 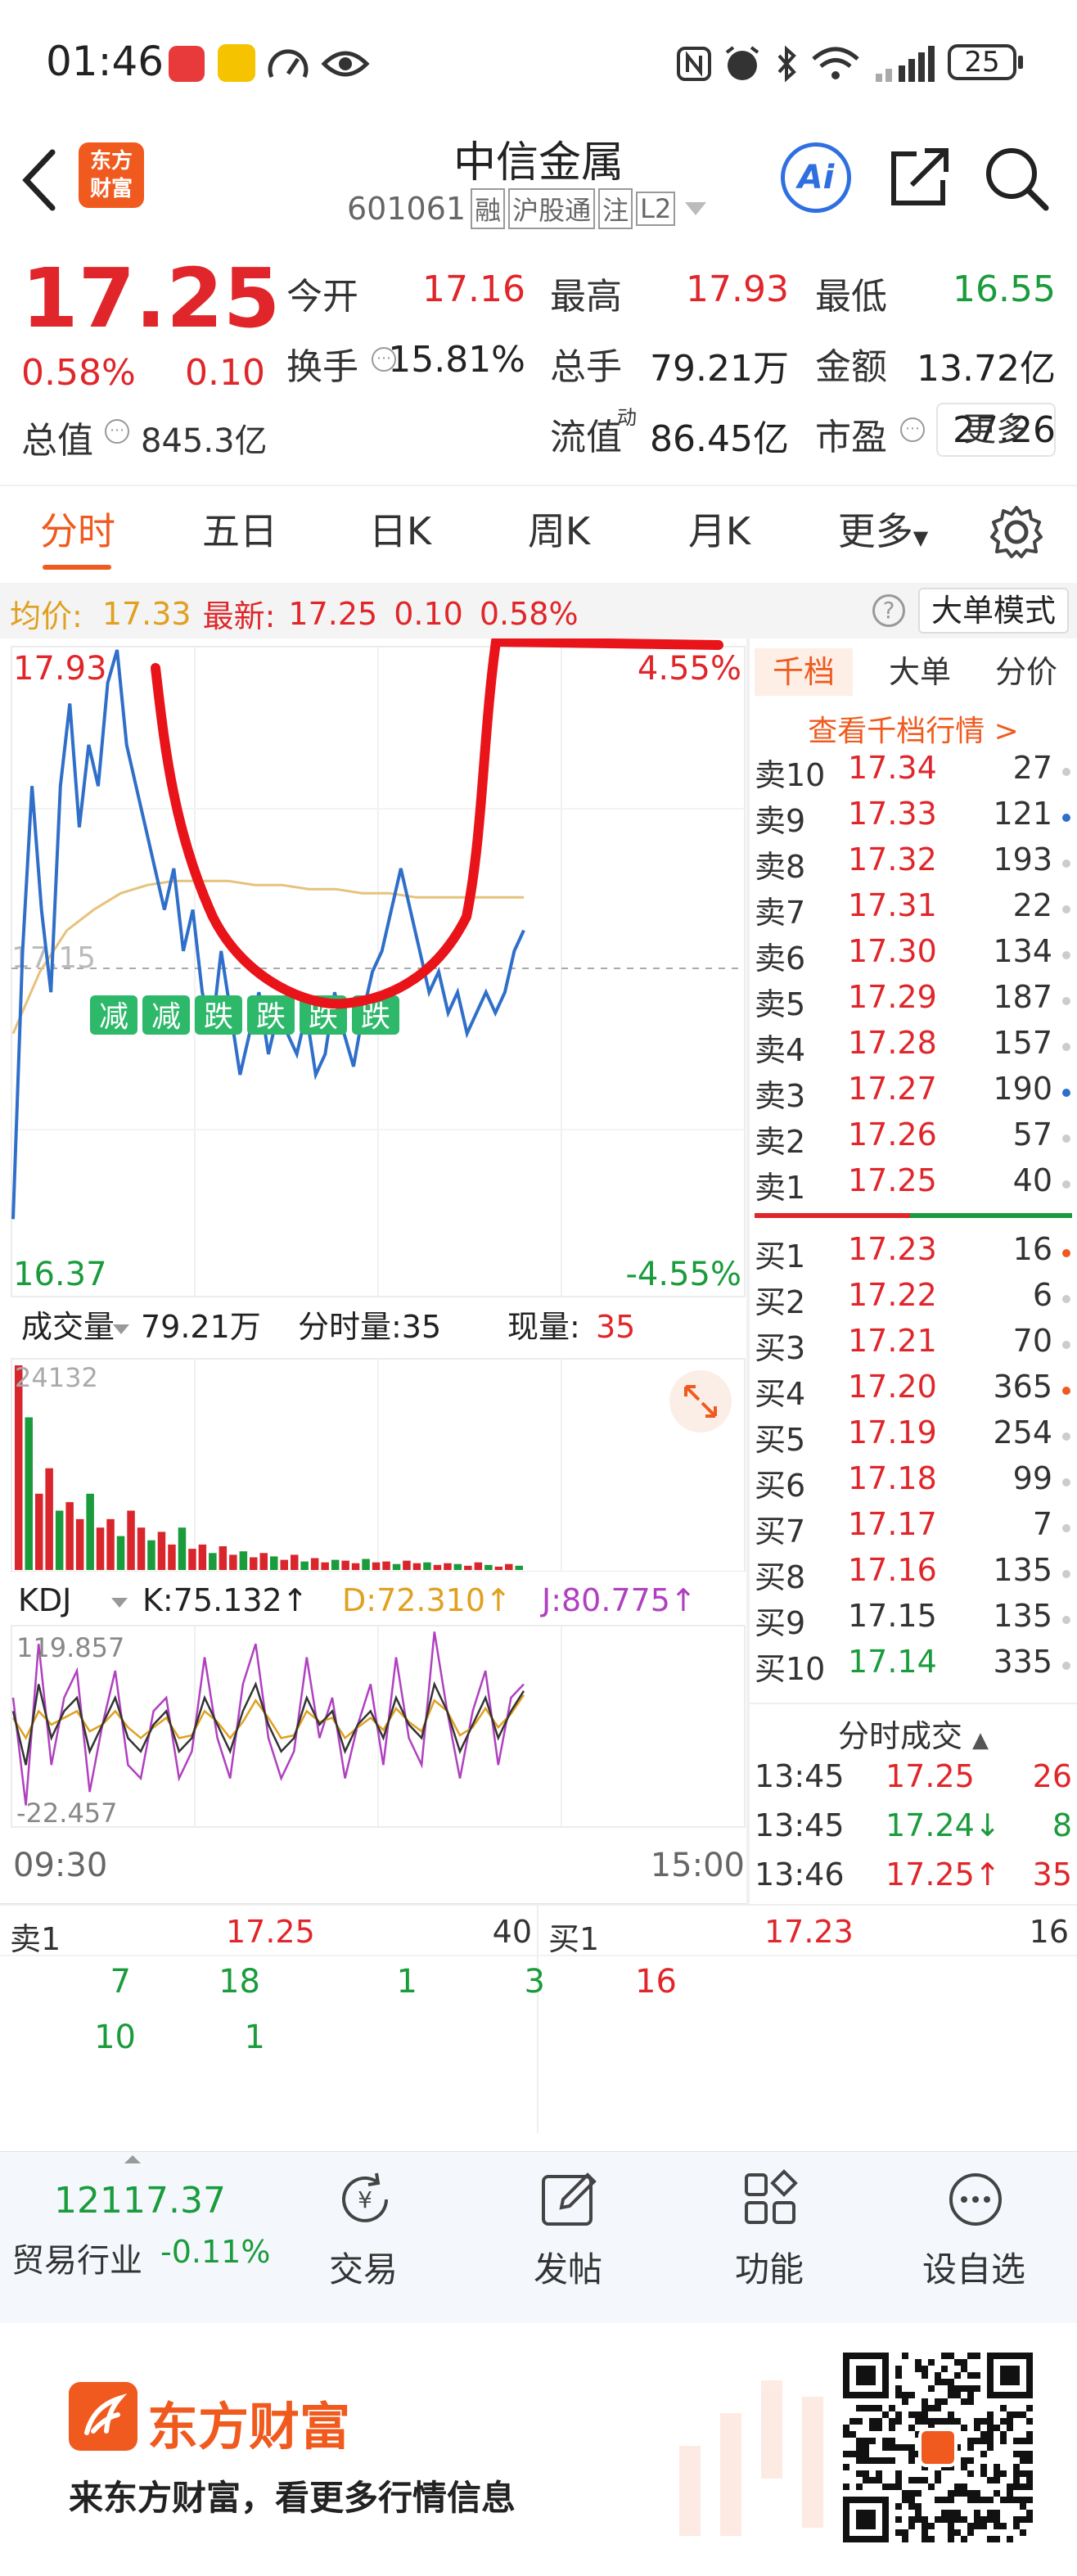 I want to click on more-button: 更多, so click(x=996, y=430).